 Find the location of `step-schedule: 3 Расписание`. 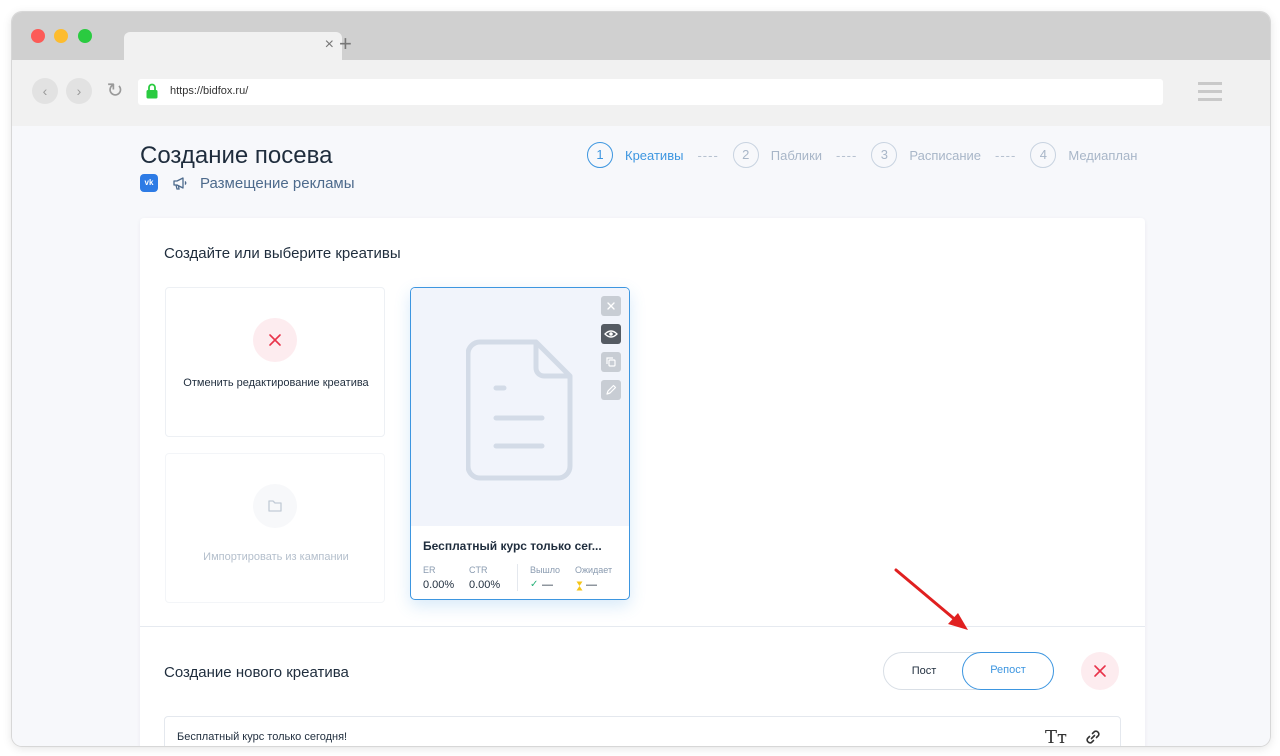

step-schedule: 3 Расписание is located at coordinates (926, 155).